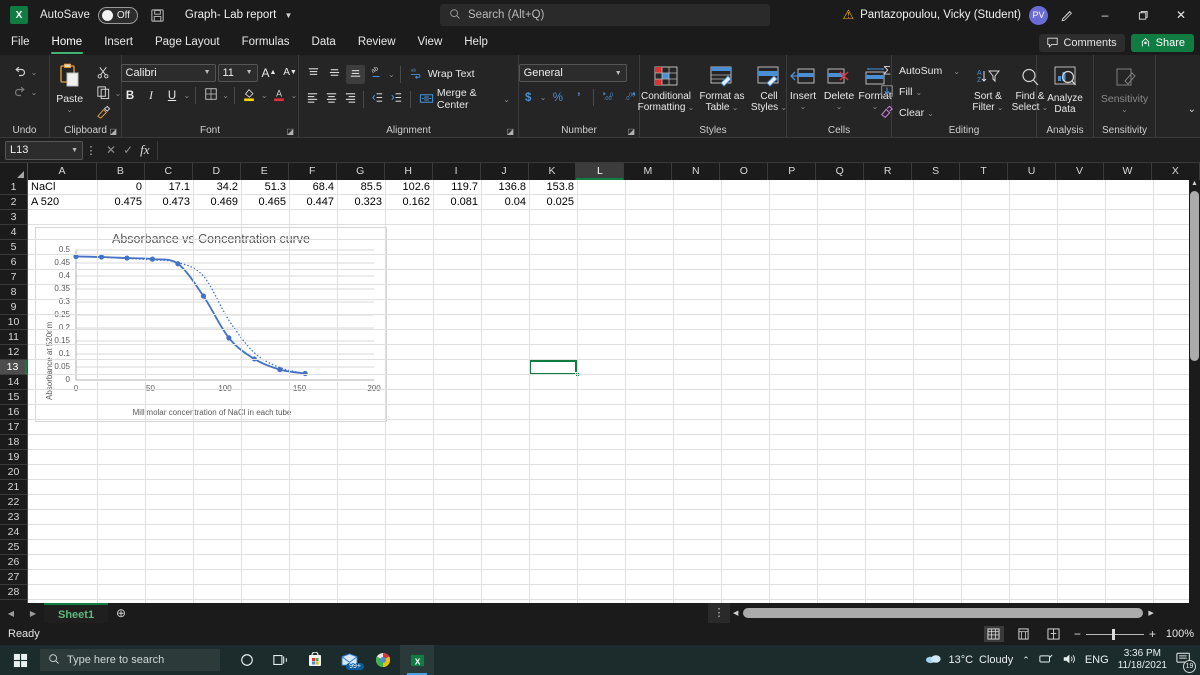  I want to click on row-header-15: 15, so click(13, 397).